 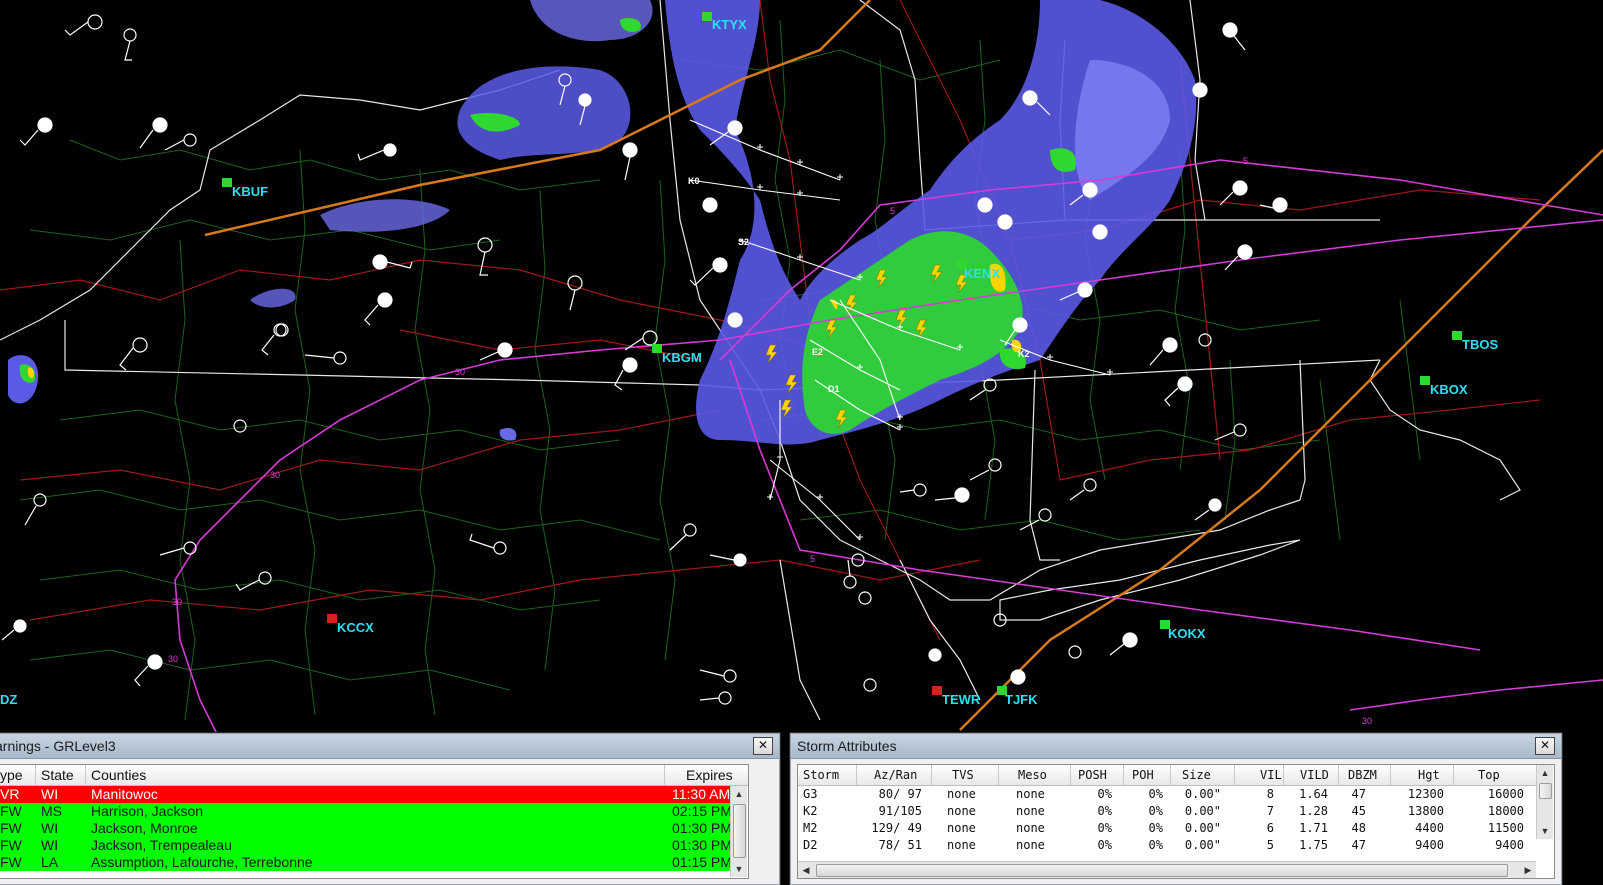 What do you see at coordinates (821, 775) in the screenshot?
I see `column-header-storm: Storm` at bounding box center [821, 775].